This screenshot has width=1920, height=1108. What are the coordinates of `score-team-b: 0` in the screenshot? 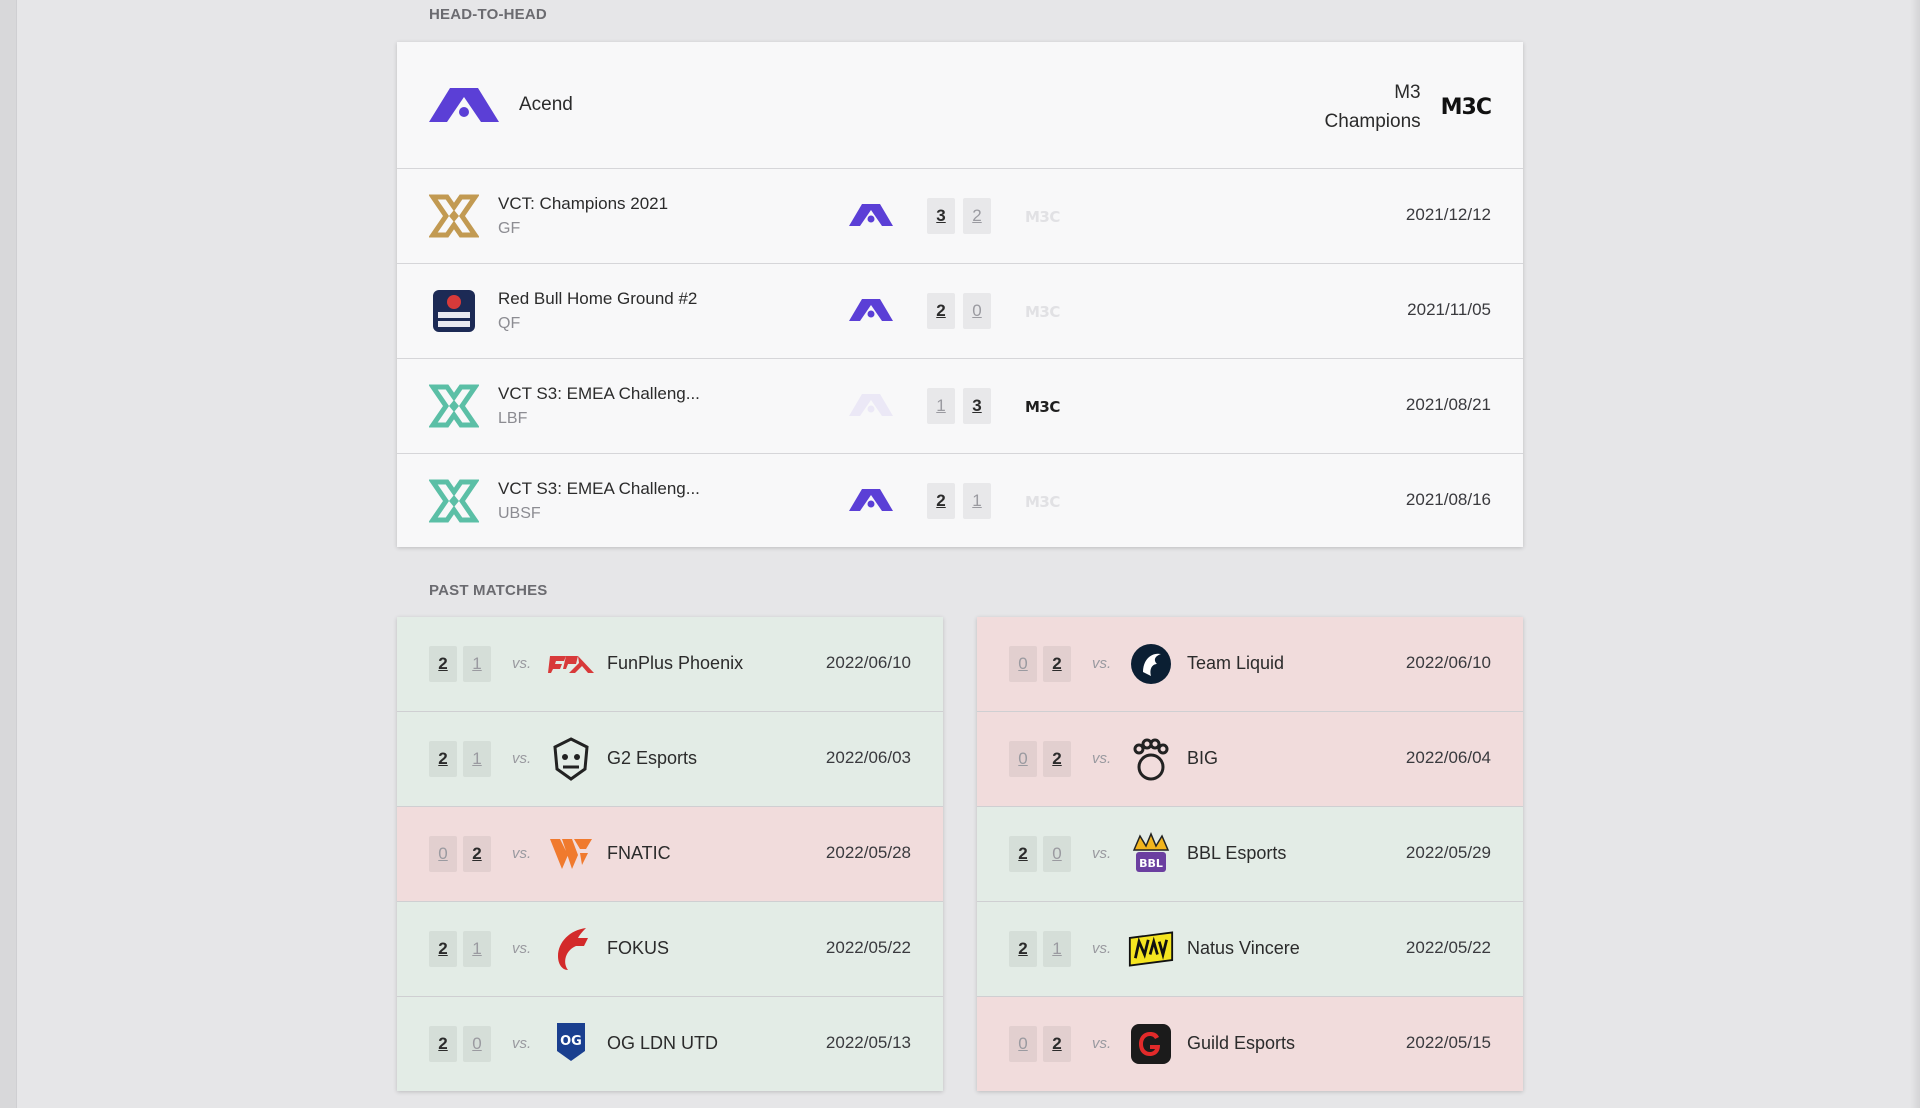 It's located at (977, 311).